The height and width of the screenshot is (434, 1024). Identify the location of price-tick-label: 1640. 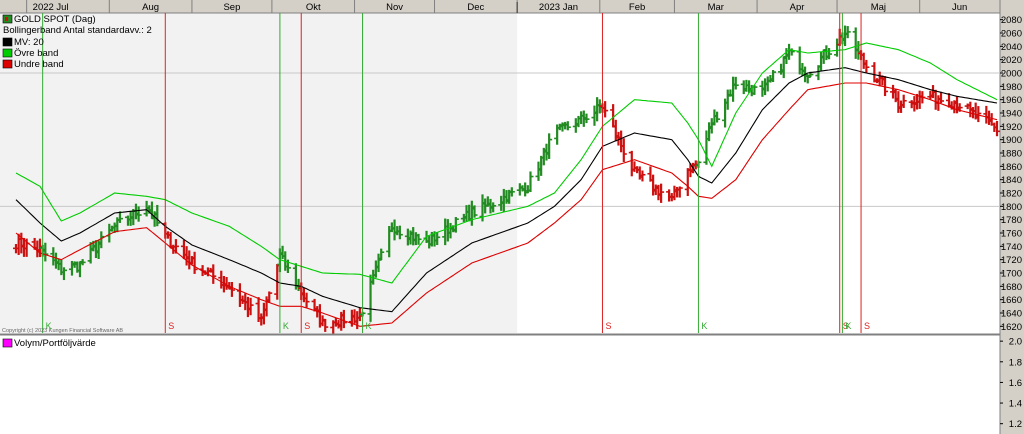
(1011, 314).